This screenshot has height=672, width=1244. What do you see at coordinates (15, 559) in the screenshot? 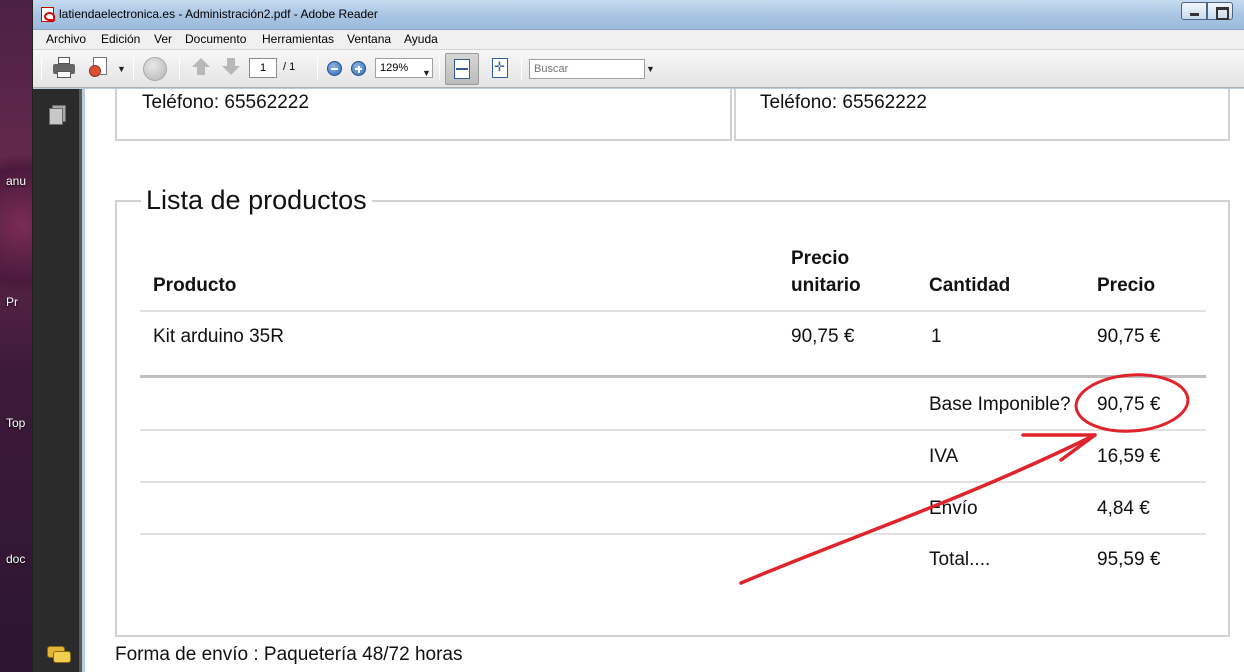
I see `desktop-icon-label: doc` at bounding box center [15, 559].